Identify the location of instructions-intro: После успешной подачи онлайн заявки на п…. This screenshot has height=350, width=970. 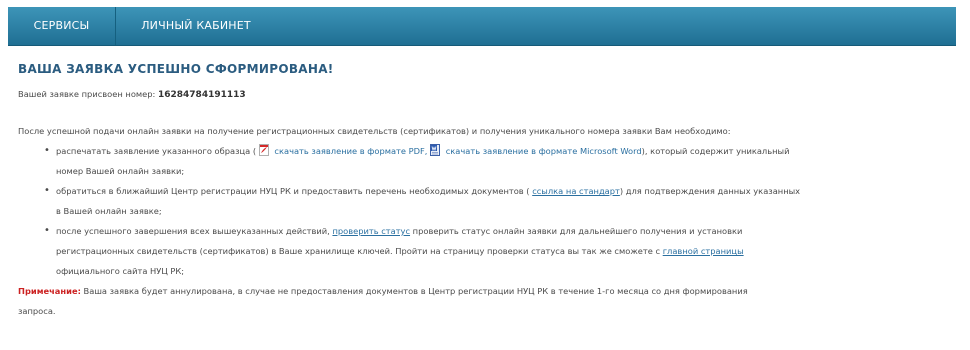
(374, 131).